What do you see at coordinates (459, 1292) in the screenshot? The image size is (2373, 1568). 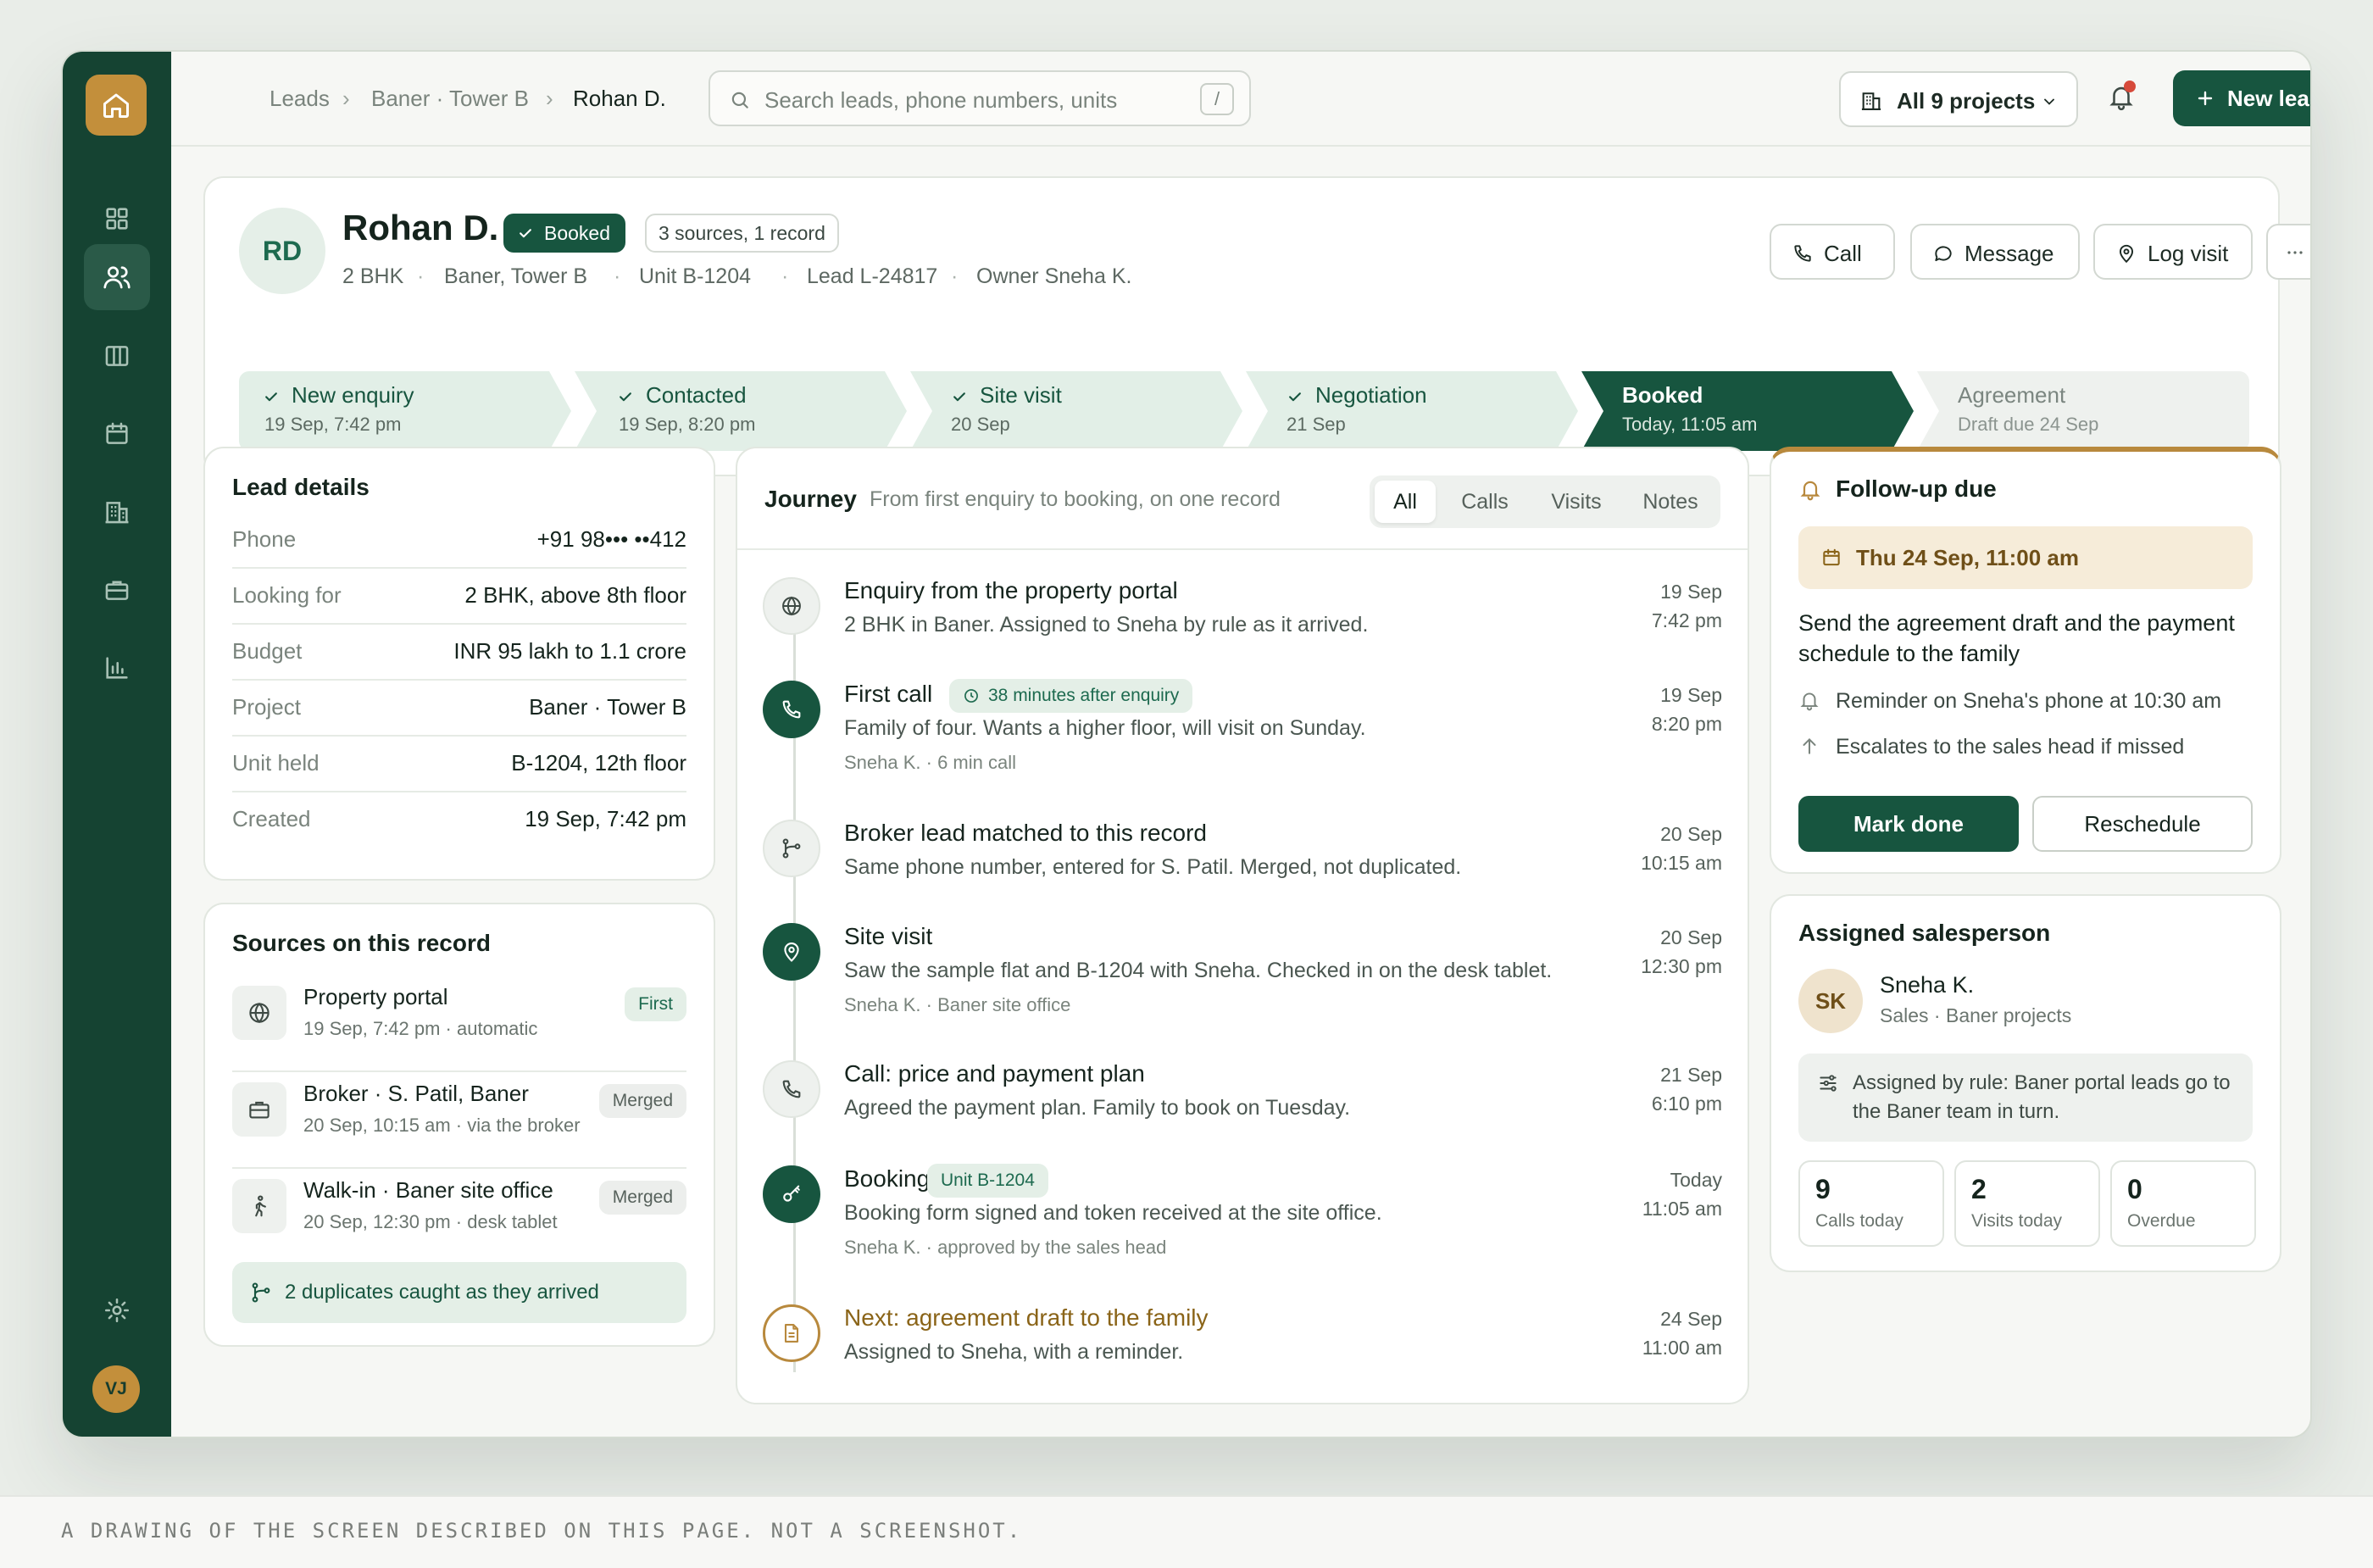 I see `duplicates-note: 2 duplicates caught as they arrived` at bounding box center [459, 1292].